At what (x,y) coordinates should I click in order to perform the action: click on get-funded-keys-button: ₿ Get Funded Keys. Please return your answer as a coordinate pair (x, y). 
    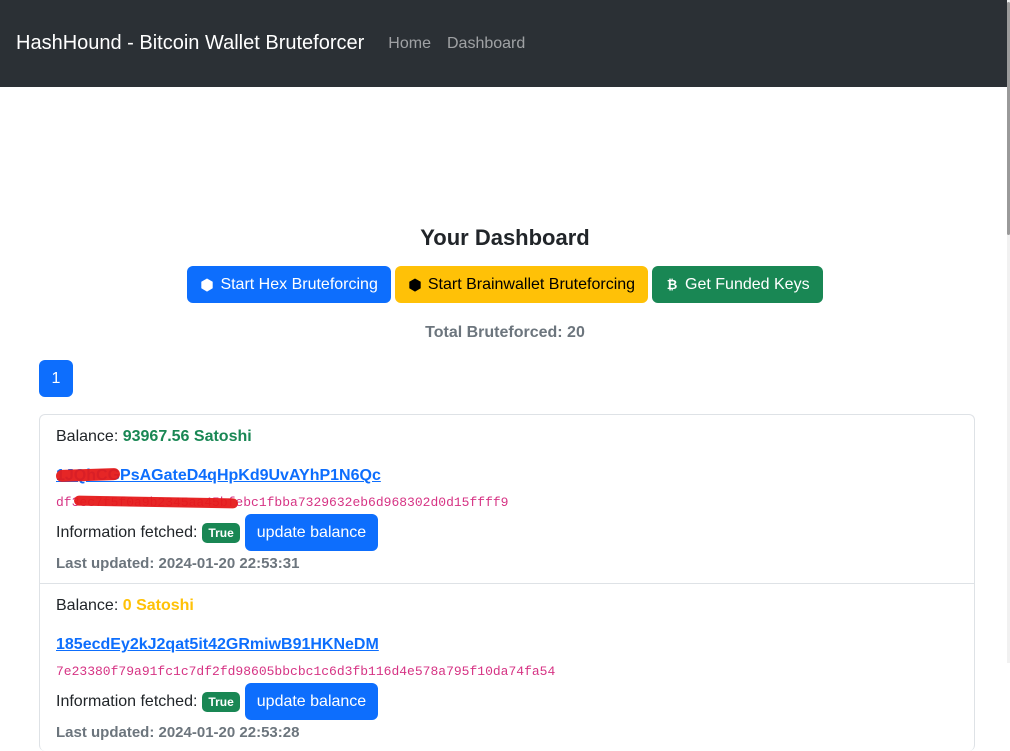
    Looking at the image, I should click on (737, 284).